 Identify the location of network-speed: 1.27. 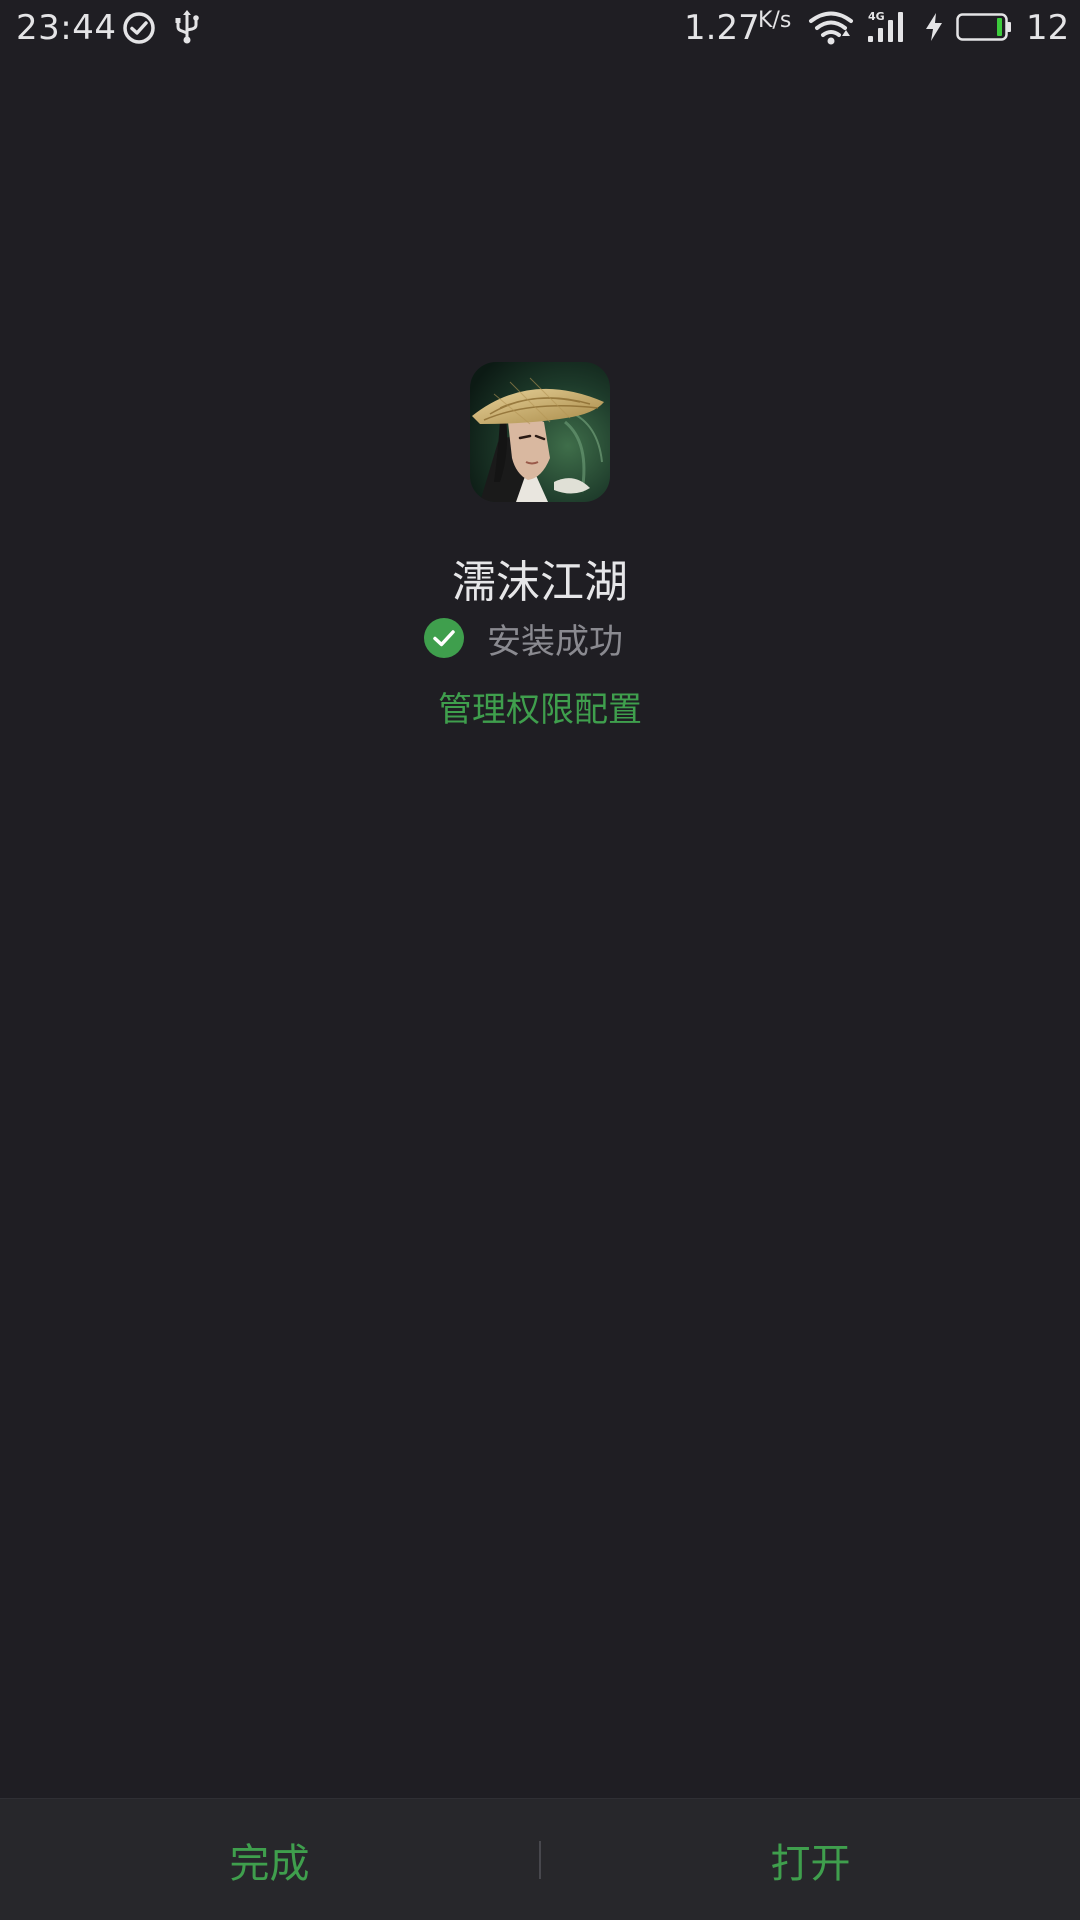
(722, 28).